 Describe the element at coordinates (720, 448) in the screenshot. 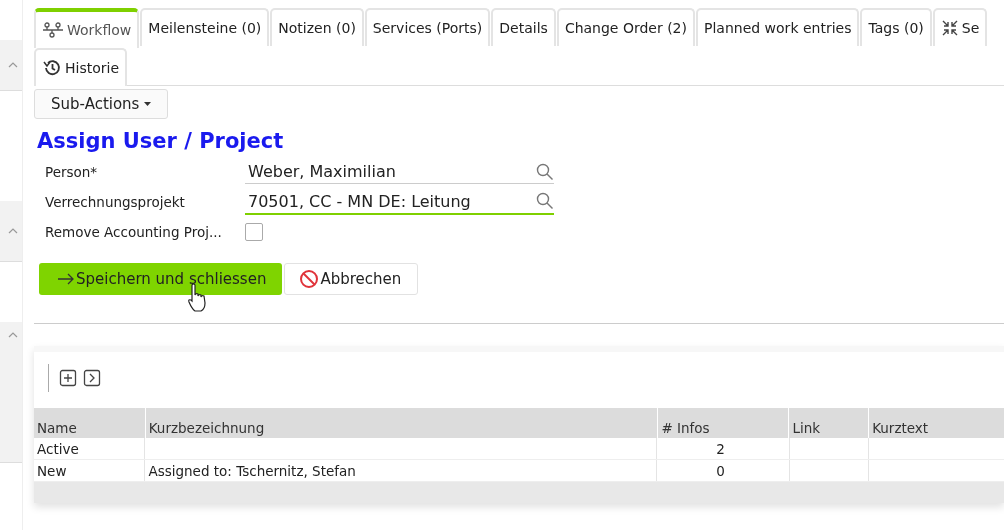

I see `table-cell: 2` at that location.